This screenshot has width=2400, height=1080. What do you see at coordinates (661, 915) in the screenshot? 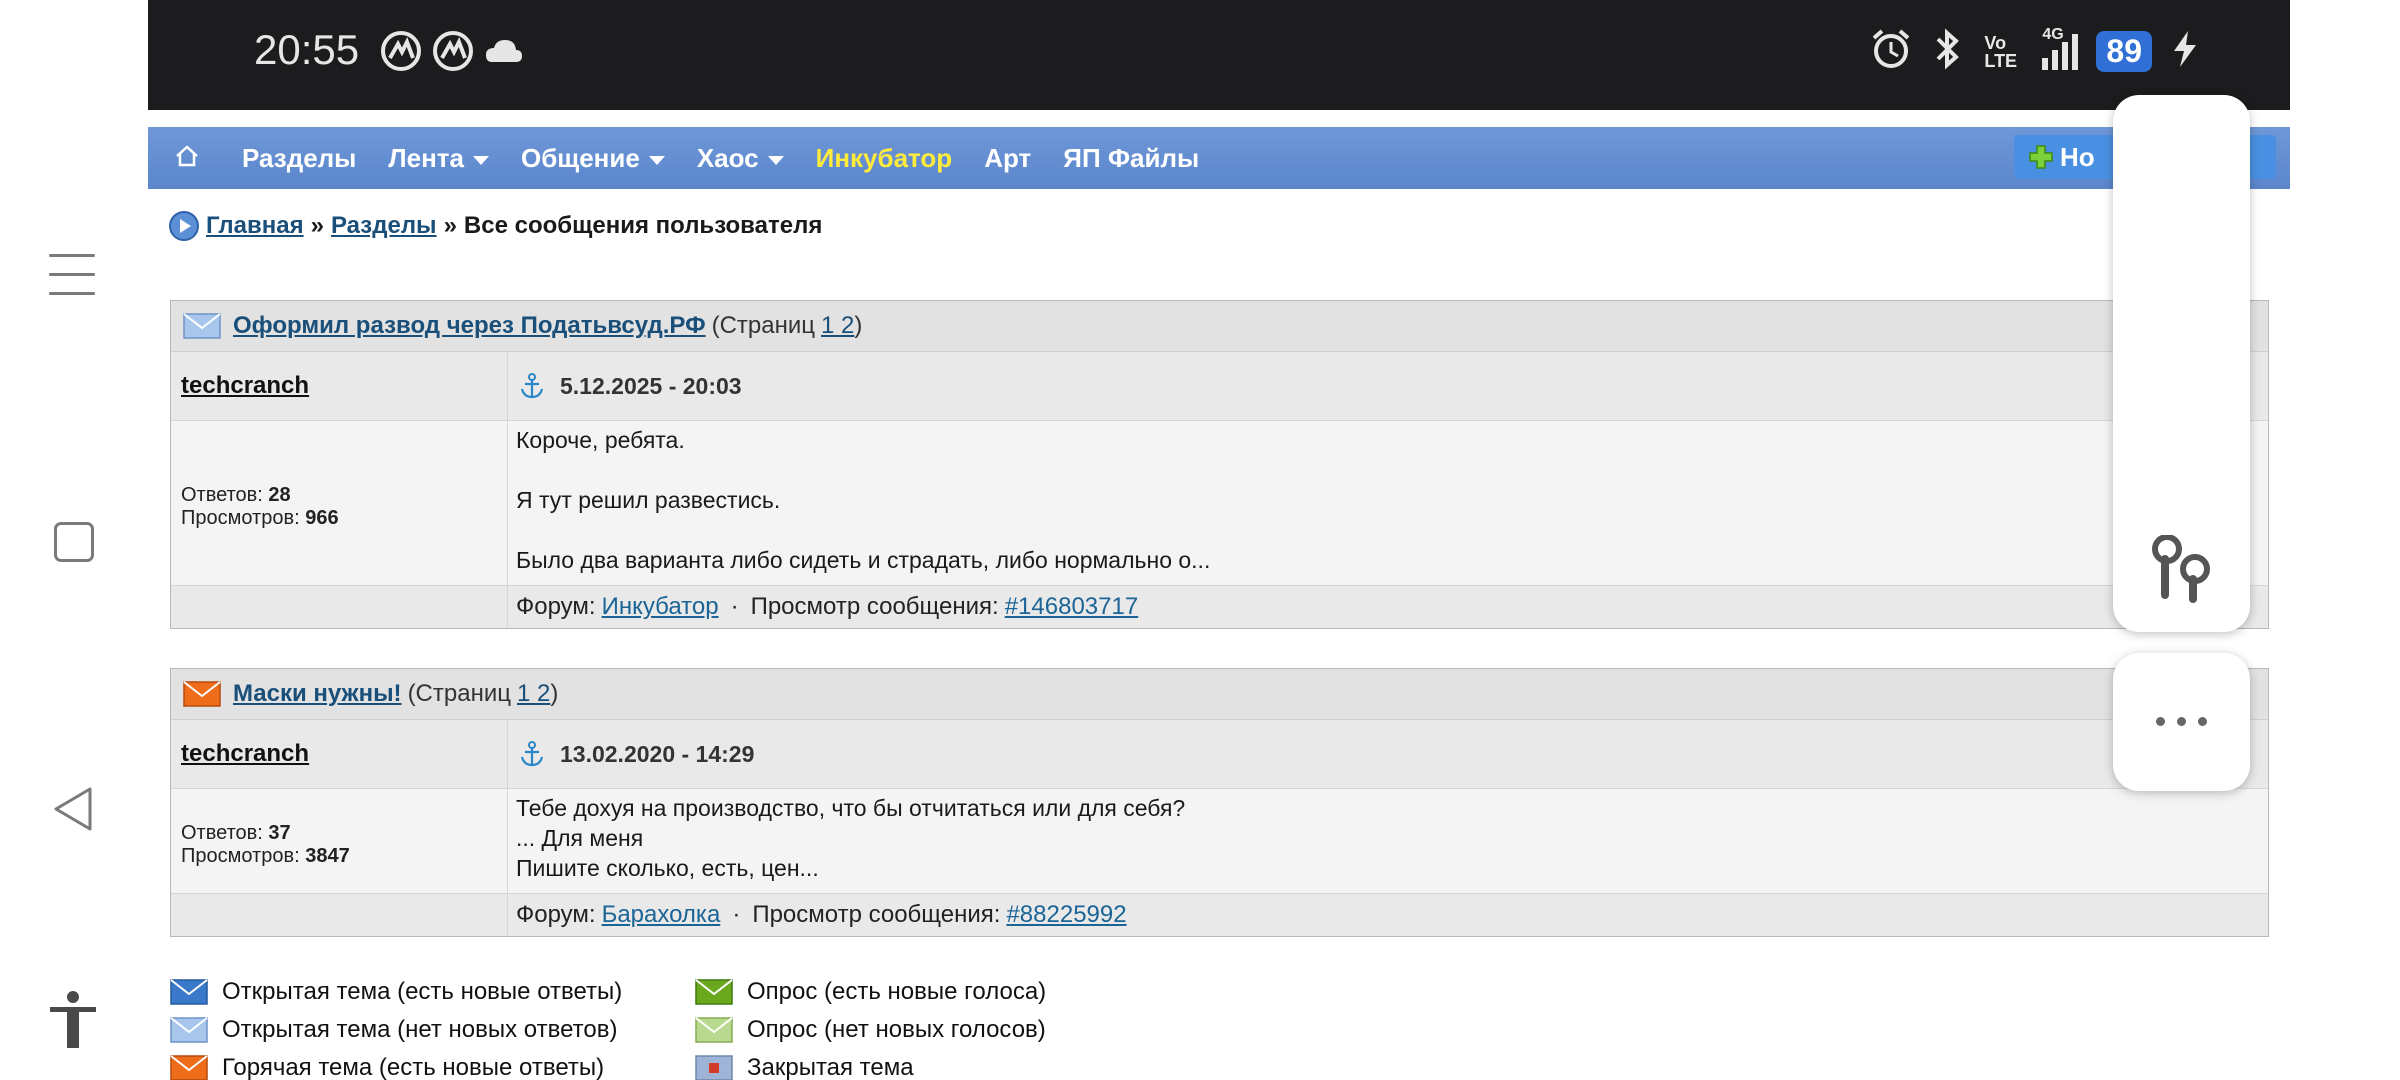
I see `forum-link: Барахолка` at bounding box center [661, 915].